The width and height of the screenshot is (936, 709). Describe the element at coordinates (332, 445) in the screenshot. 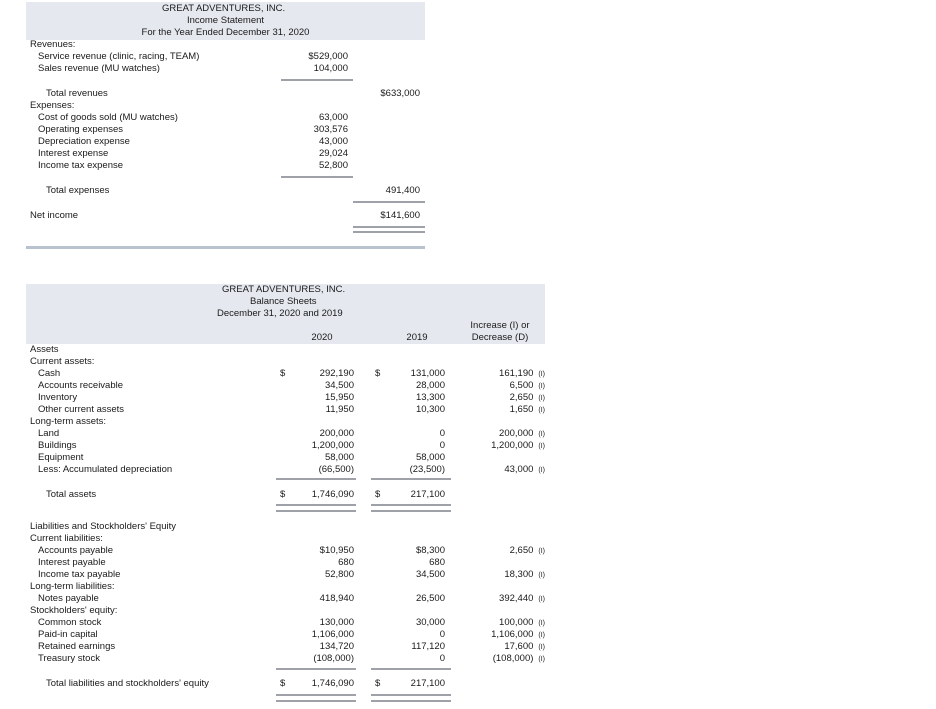

I see `value-2020: 1,200,000` at that location.